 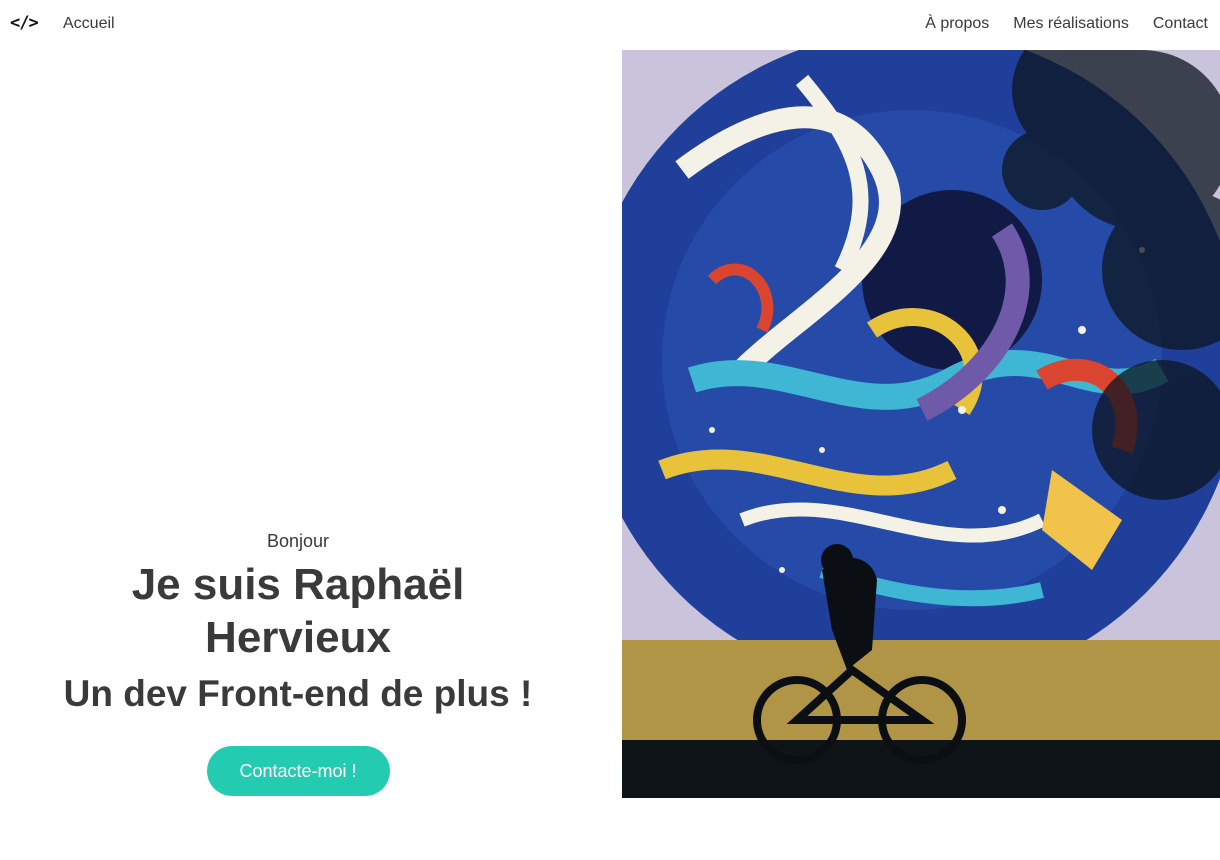 What do you see at coordinates (957, 24) in the screenshot?
I see `nav-link-about: À propos` at bounding box center [957, 24].